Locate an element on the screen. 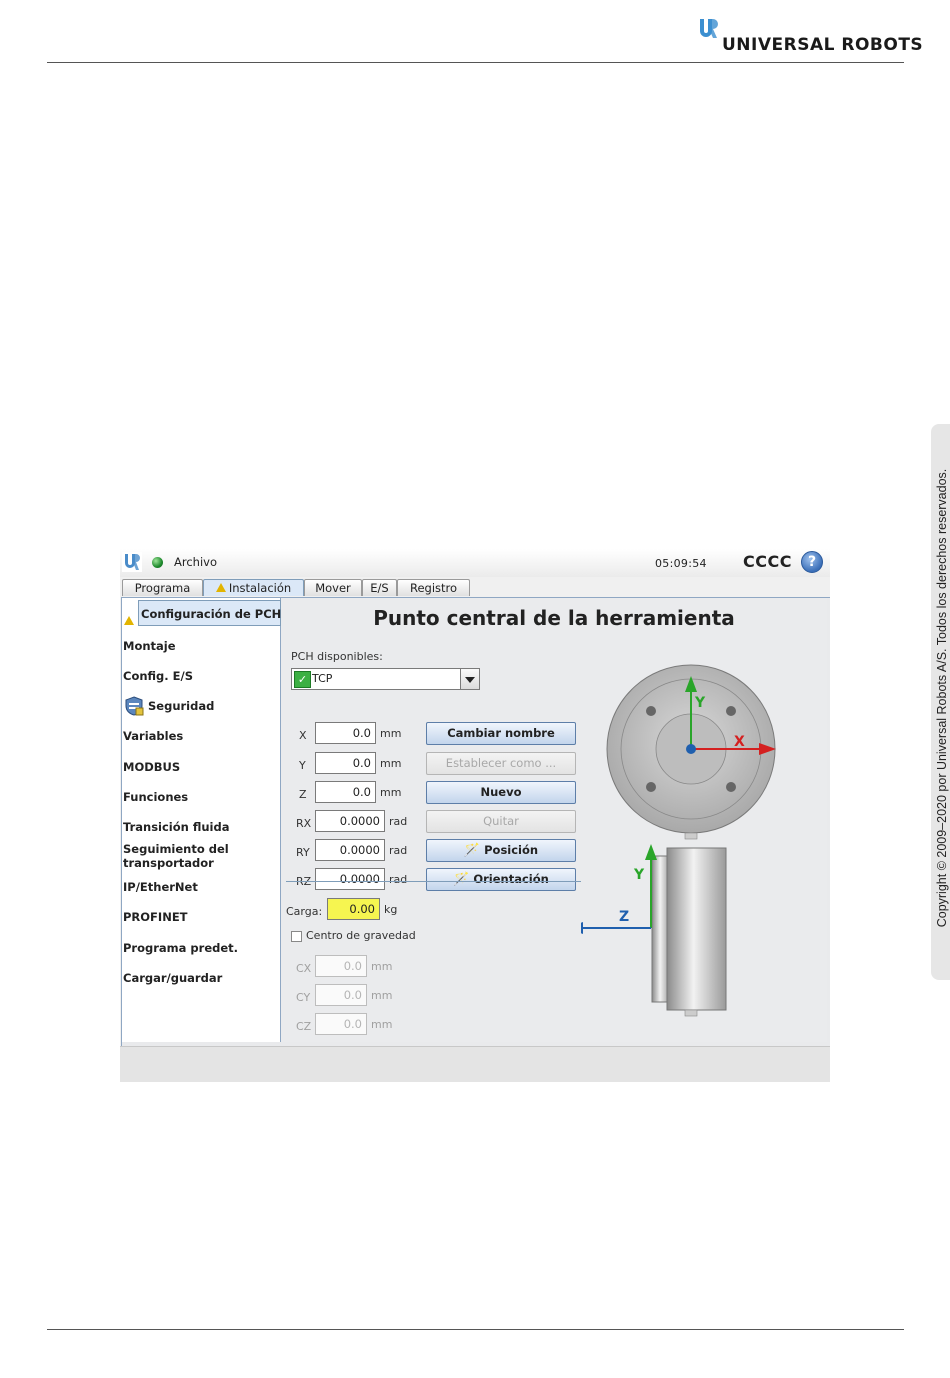 The height and width of the screenshot is (1378, 950). cy-field: 0.0 is located at coordinates (341, 995).